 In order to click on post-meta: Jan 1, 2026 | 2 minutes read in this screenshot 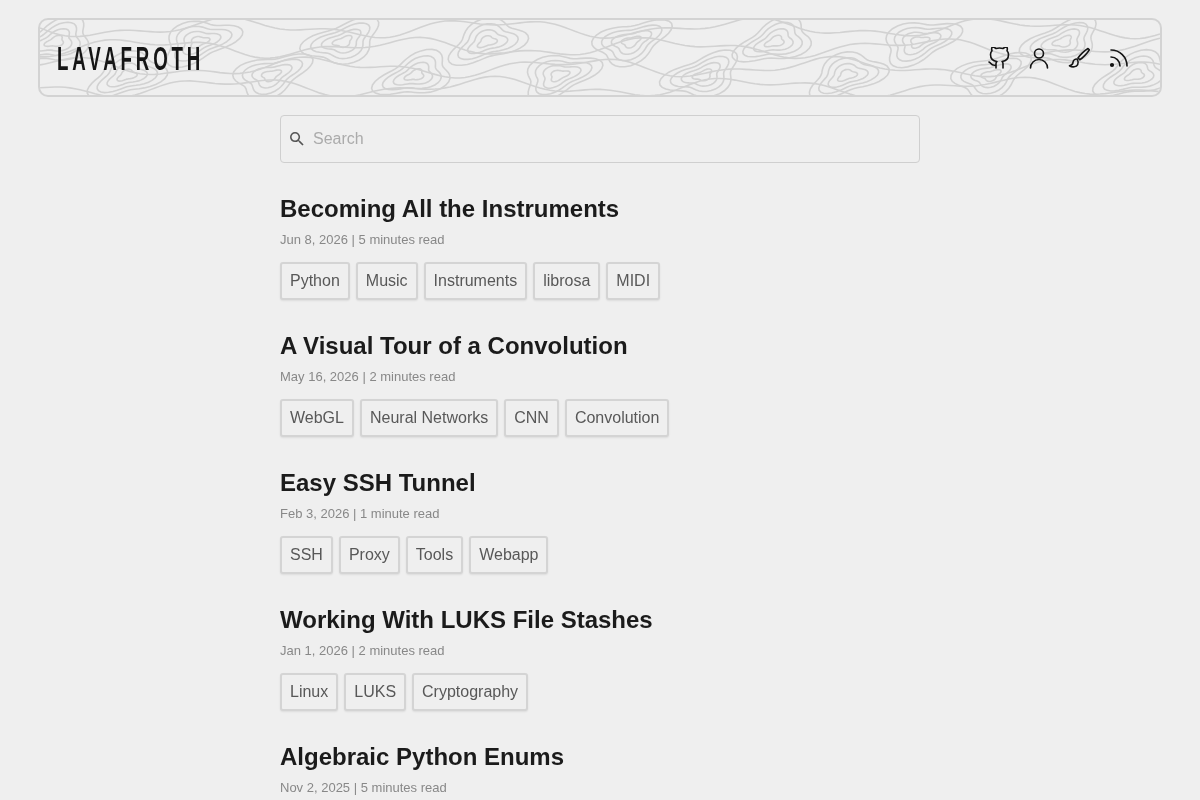, I will do `click(363, 651)`.